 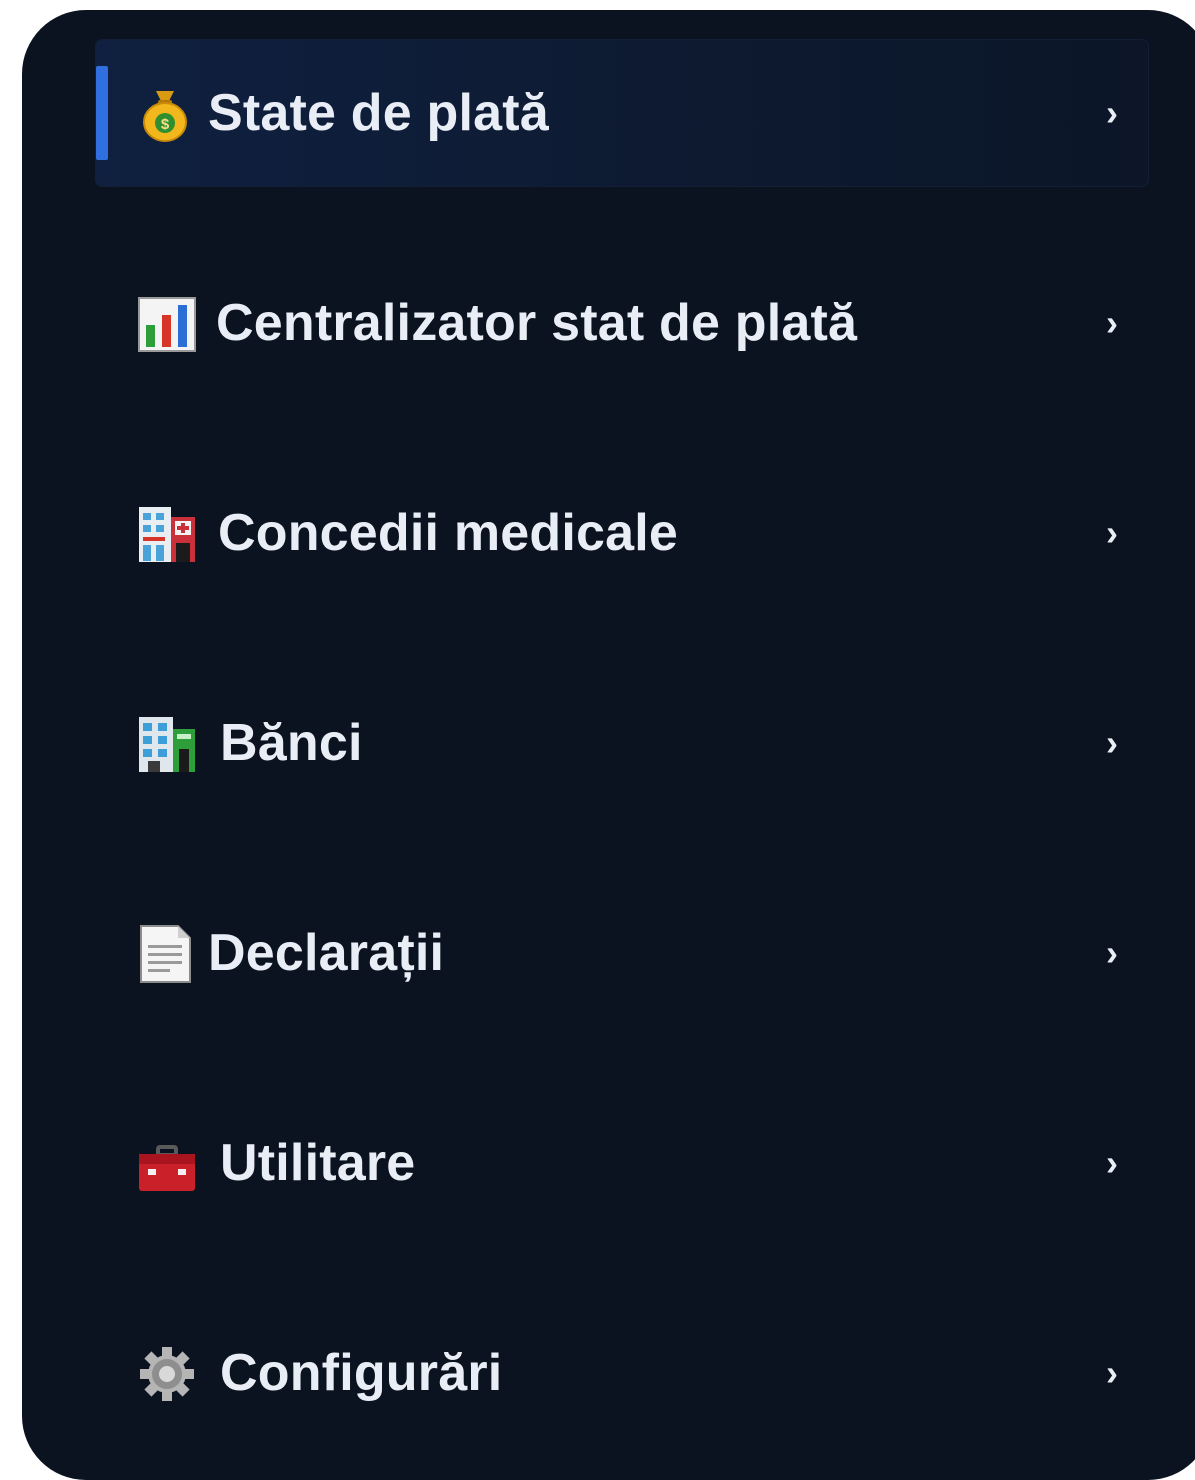 I want to click on menu-item-label: Centralizator stat de plată, so click(x=537, y=323).